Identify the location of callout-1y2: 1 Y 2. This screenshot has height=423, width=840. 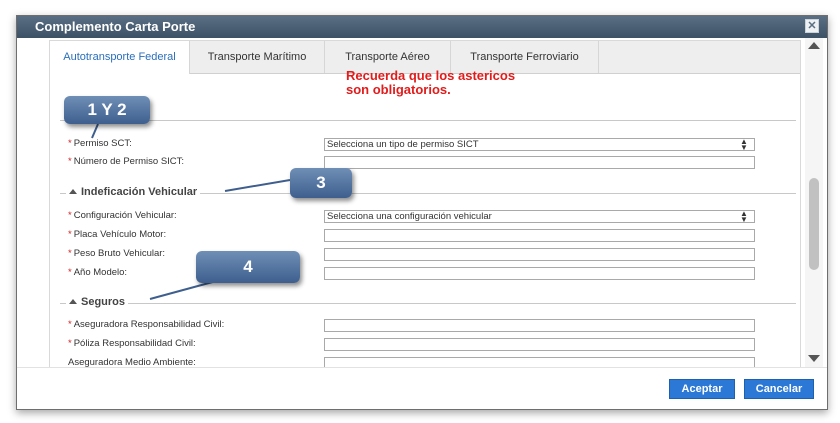
(107, 110).